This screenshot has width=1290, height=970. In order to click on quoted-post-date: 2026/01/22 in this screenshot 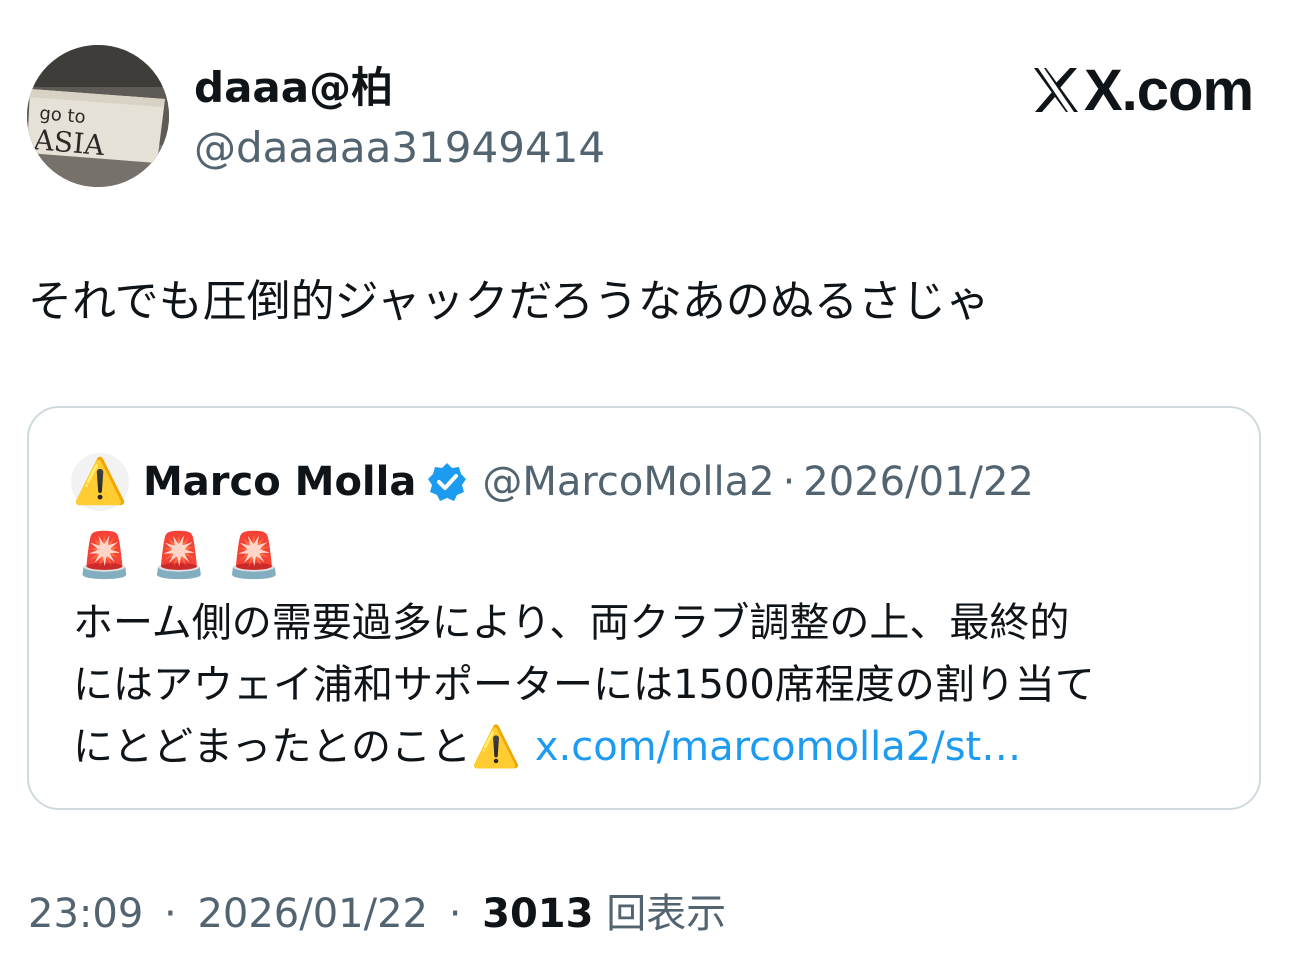, I will do `click(918, 482)`.